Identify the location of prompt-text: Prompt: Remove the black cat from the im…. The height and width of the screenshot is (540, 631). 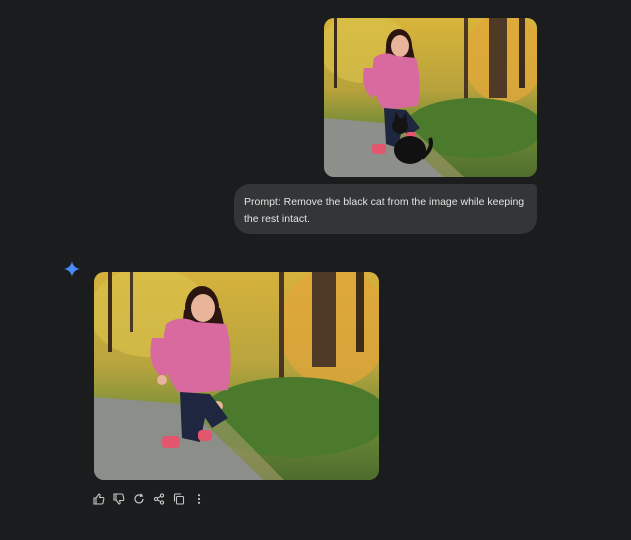
(384, 210).